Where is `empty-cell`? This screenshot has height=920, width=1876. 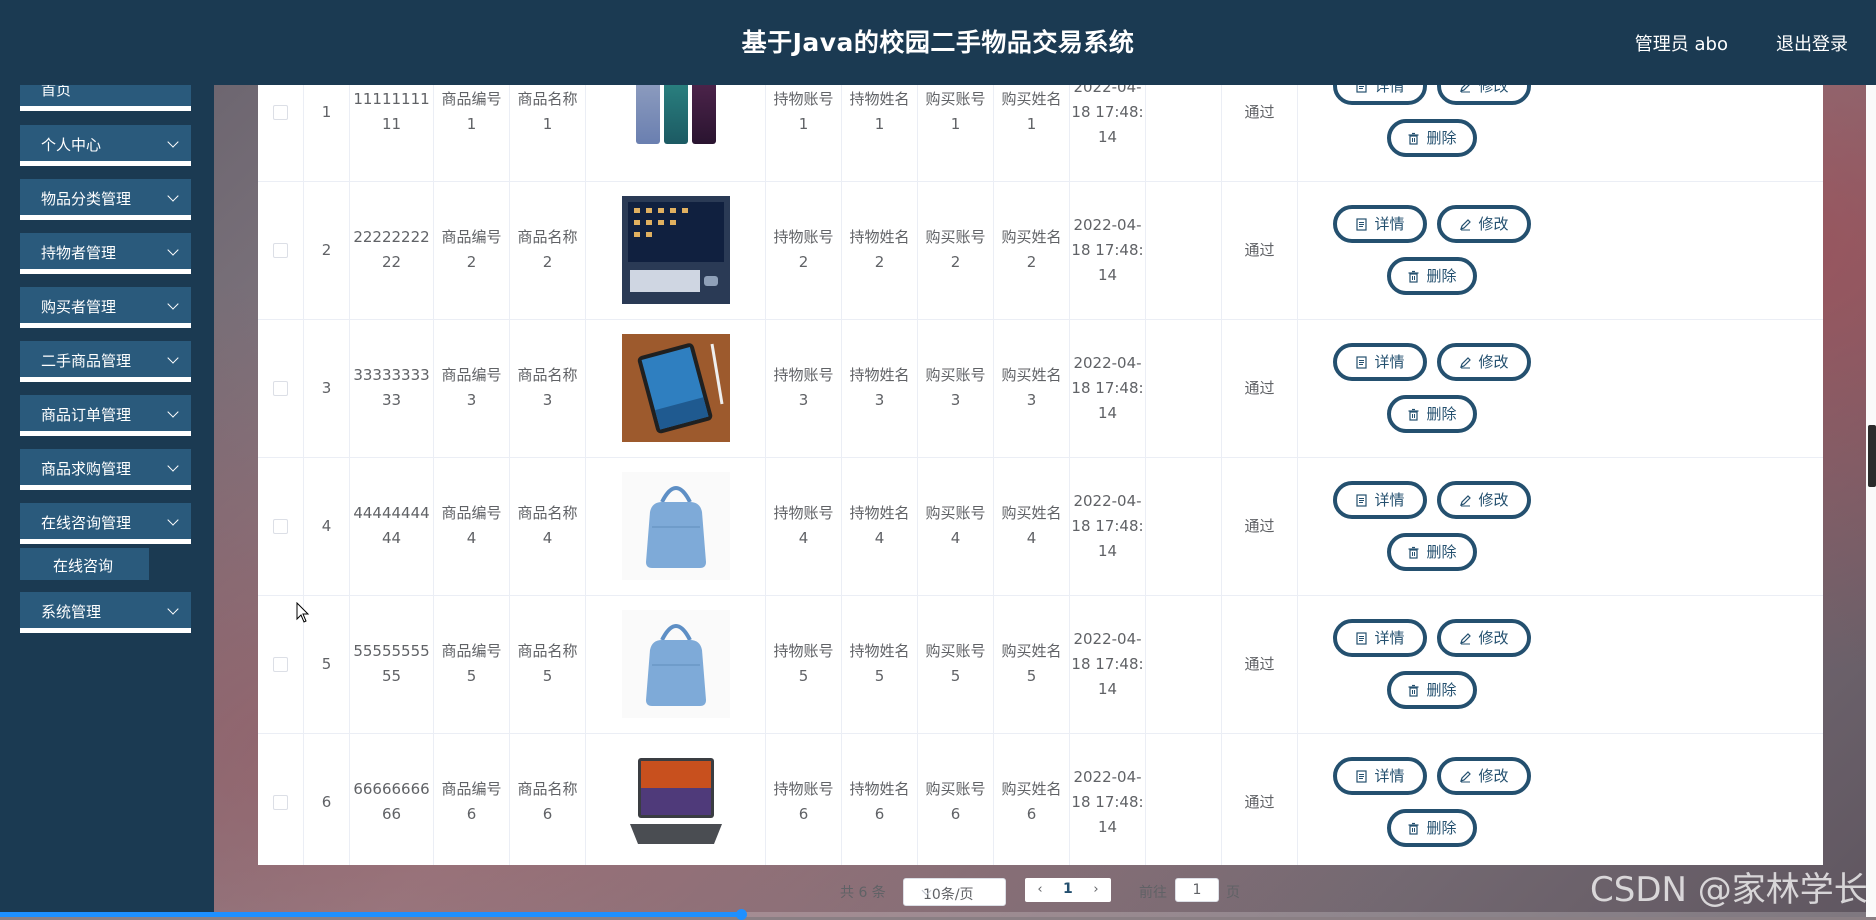
empty-cell is located at coordinates (1184, 250).